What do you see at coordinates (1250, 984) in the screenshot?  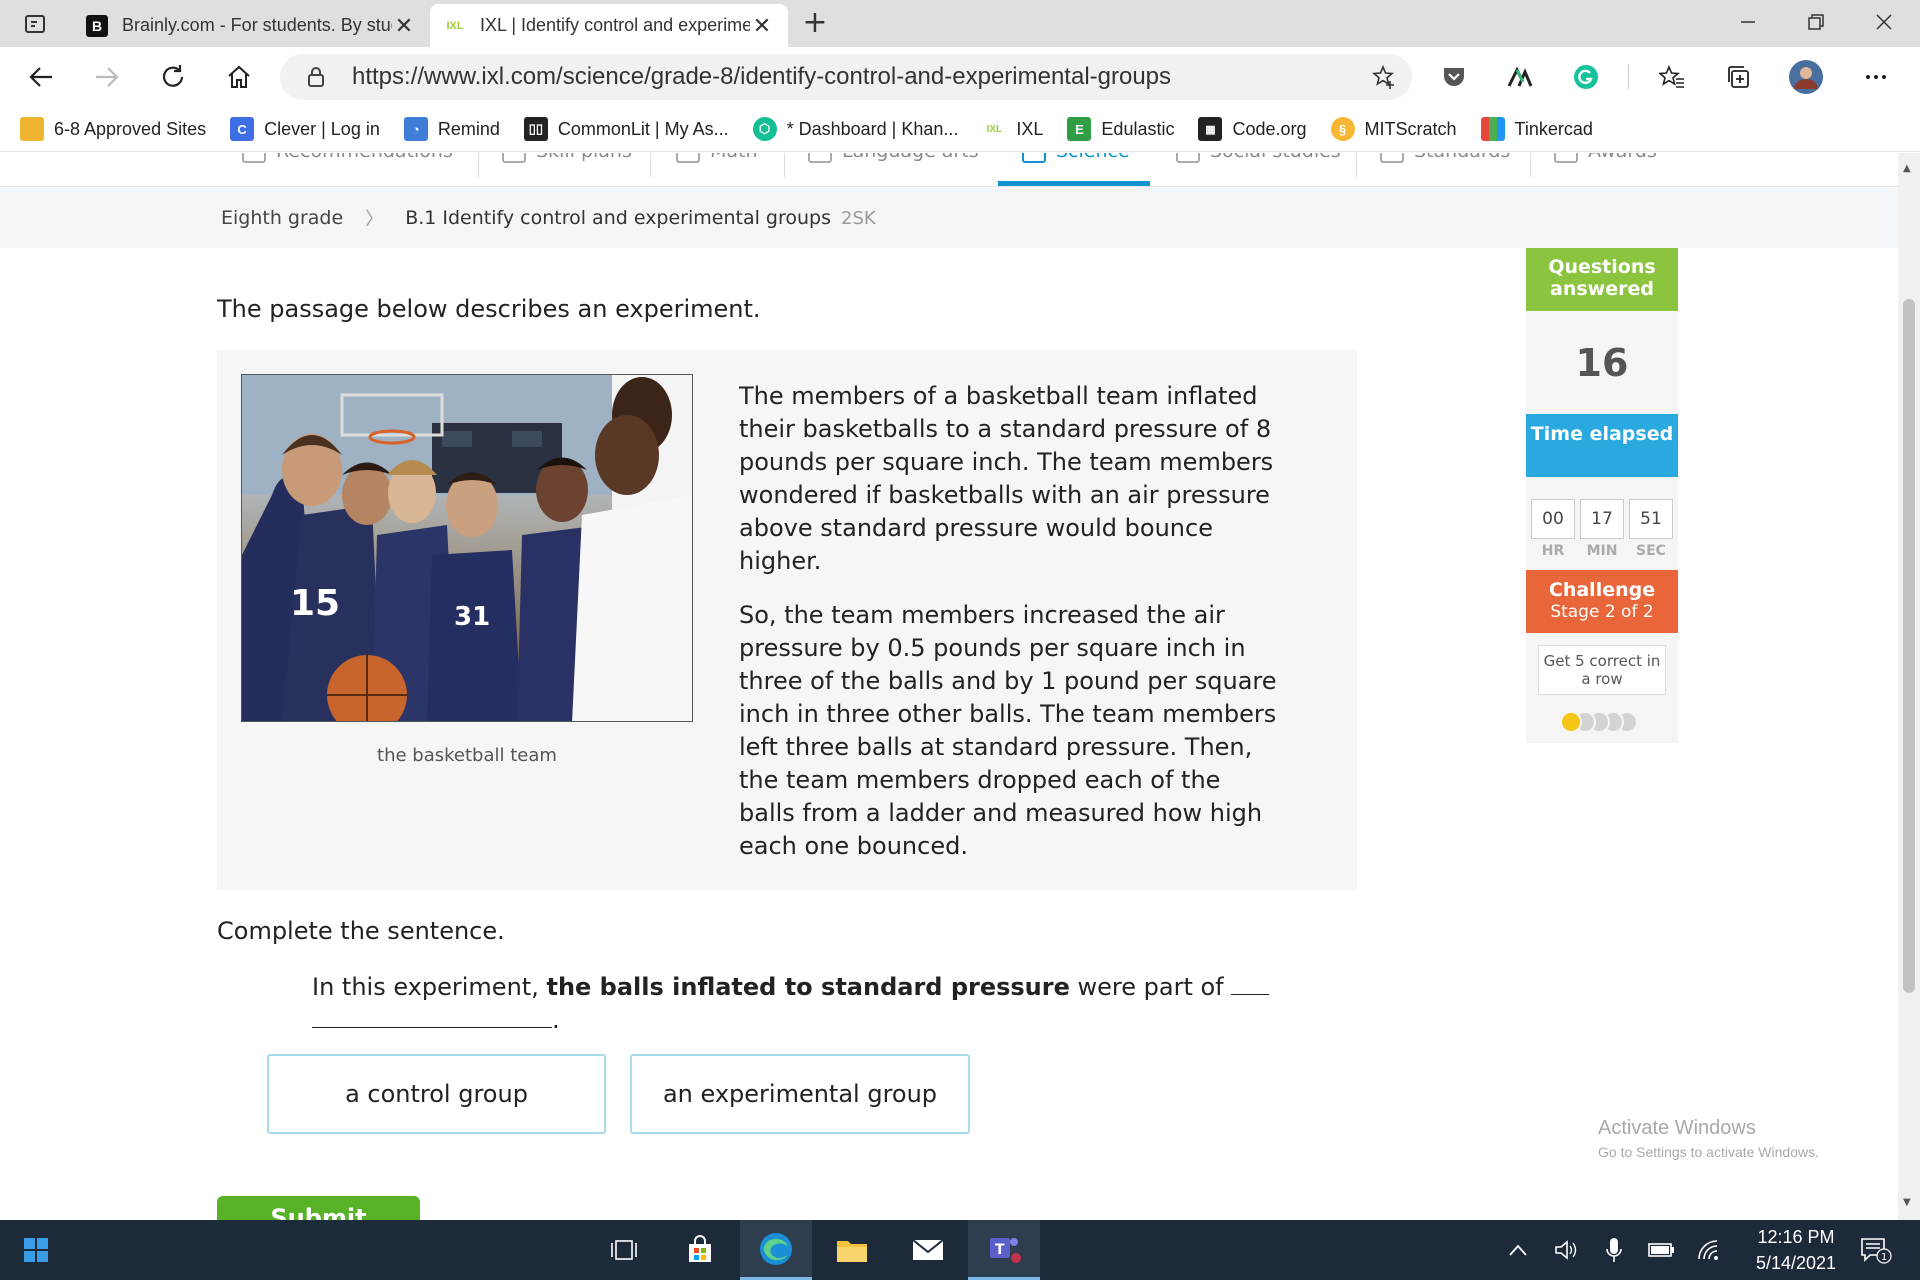 I see `answer-blank` at bounding box center [1250, 984].